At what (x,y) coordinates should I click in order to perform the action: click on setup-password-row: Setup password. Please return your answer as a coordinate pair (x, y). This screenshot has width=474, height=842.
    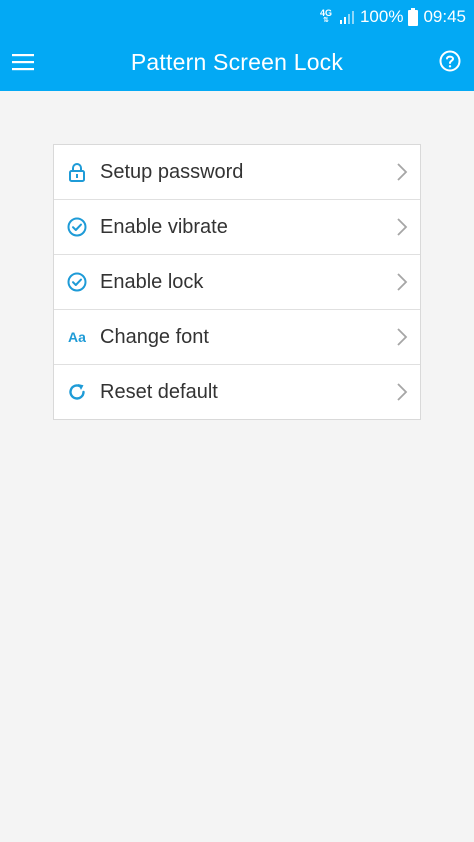
    Looking at the image, I should click on (237, 172).